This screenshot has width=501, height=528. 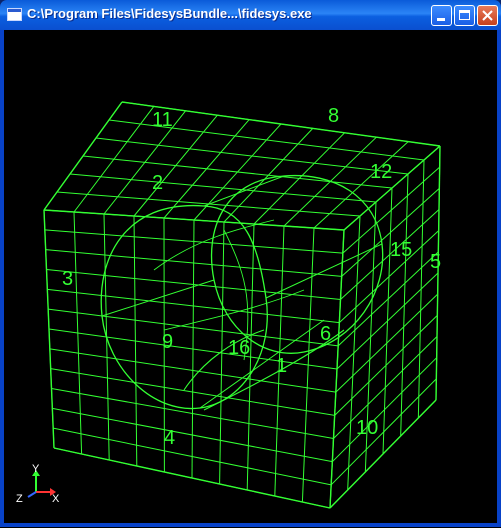 What do you see at coordinates (297, 265) in the screenshot?
I see `mesh-curve` at bounding box center [297, 265].